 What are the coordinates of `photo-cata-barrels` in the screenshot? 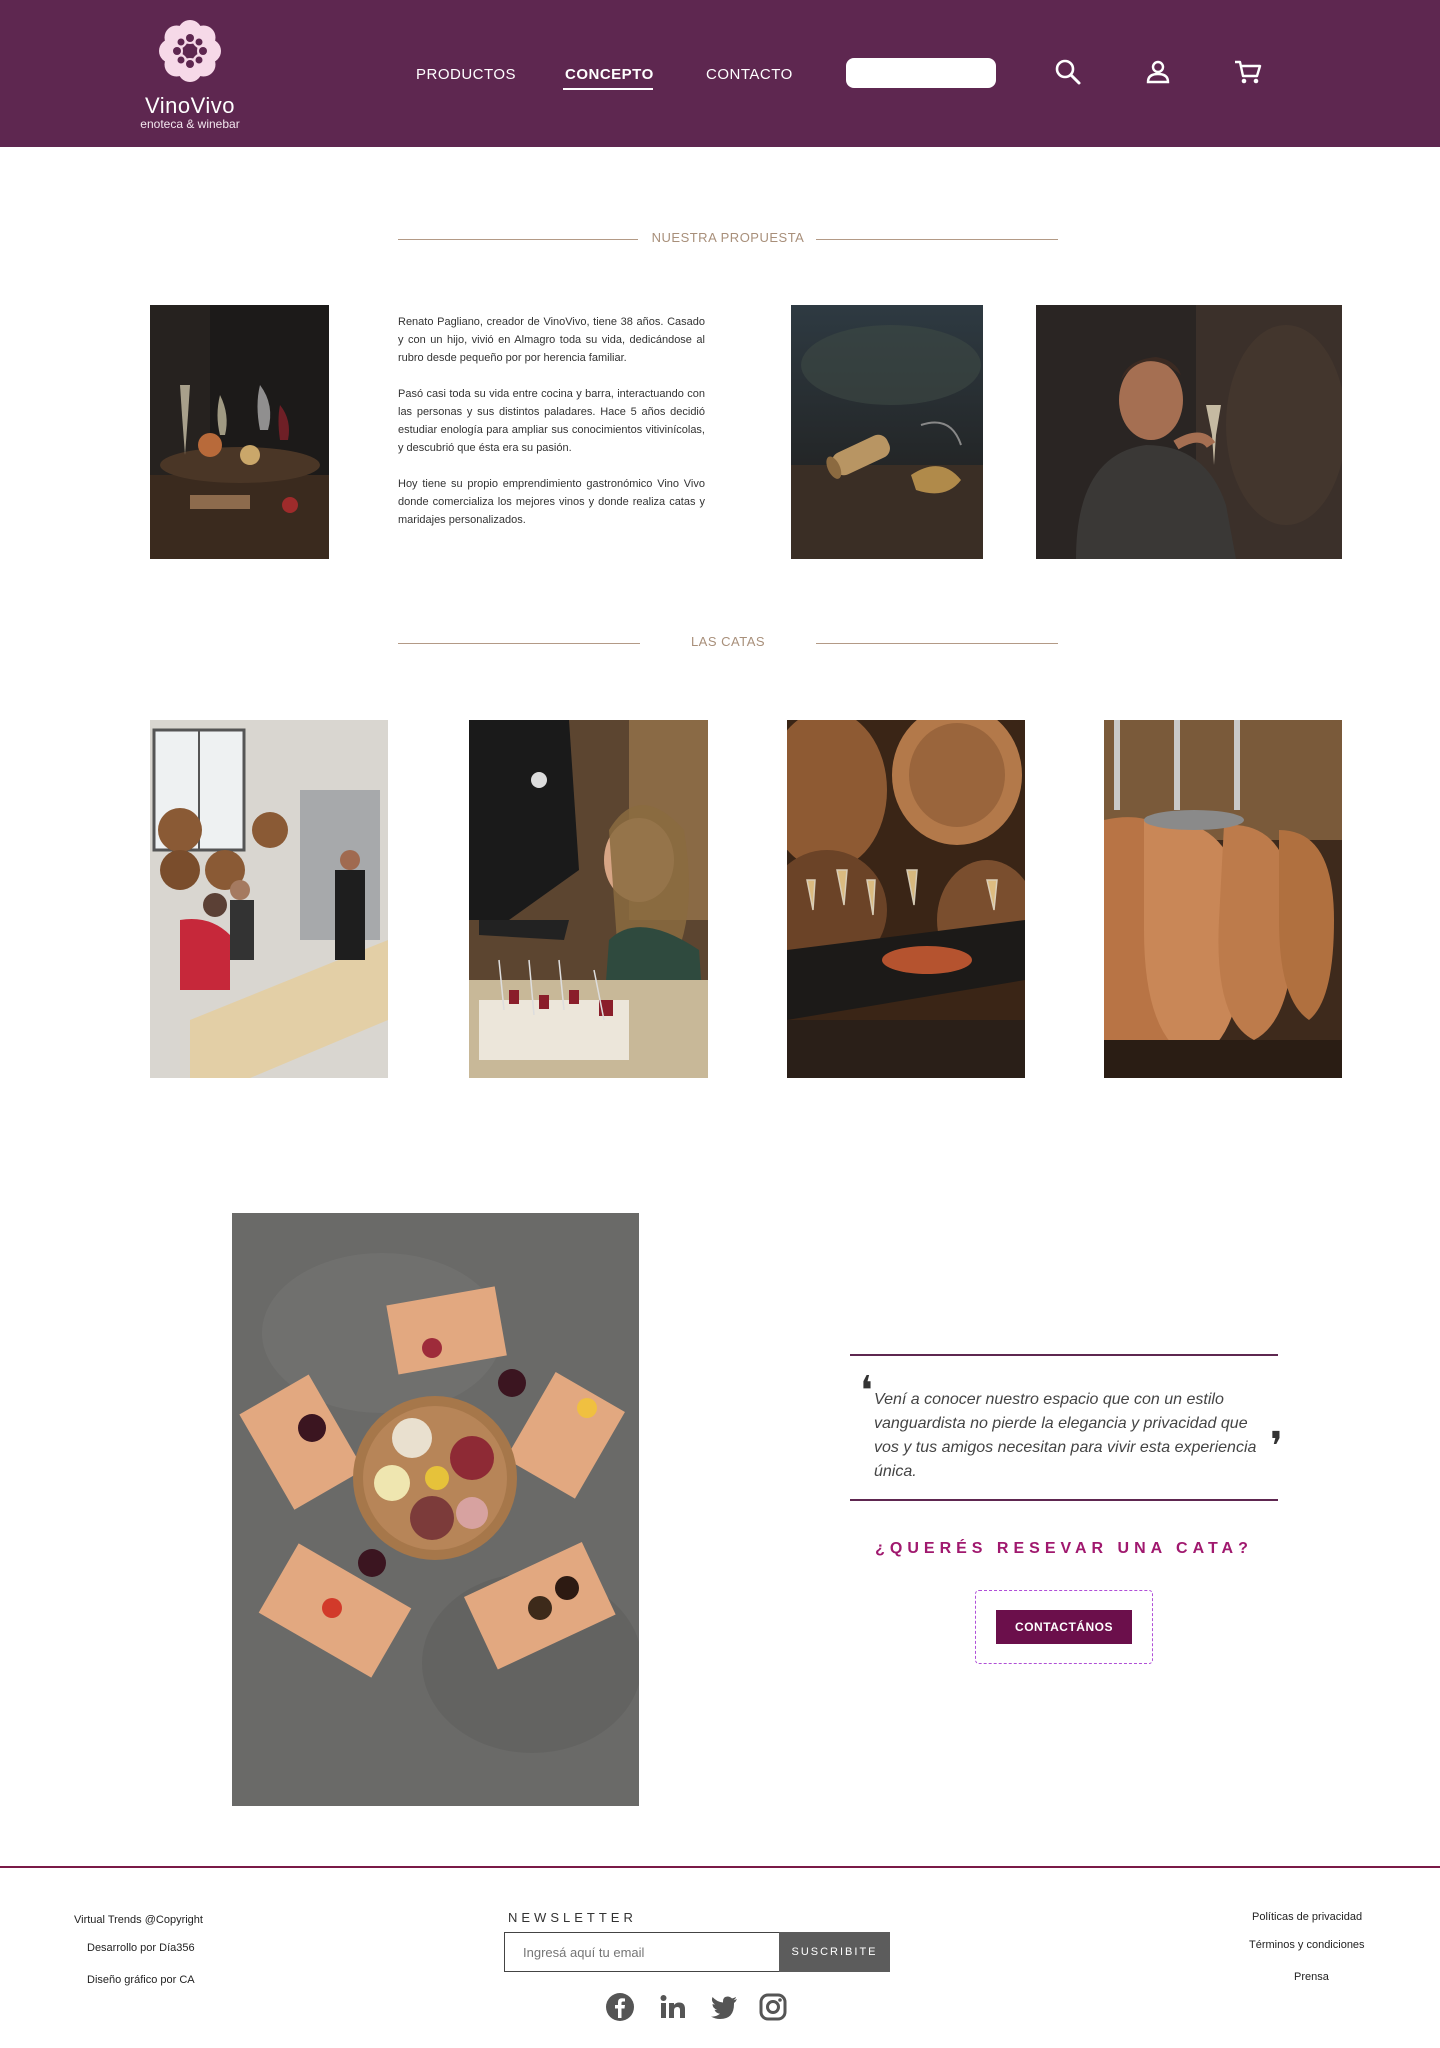 It's located at (906, 899).